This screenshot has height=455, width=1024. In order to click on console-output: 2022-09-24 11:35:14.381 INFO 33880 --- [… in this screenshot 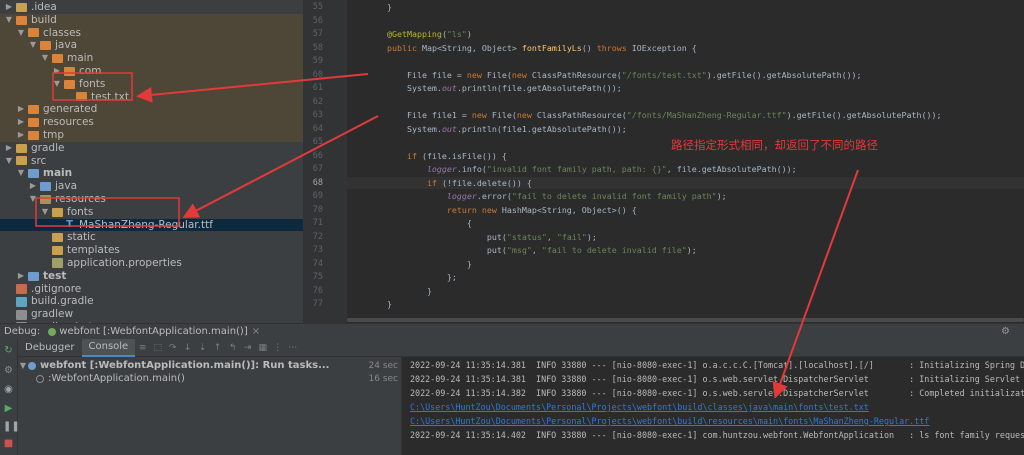, I will do `click(713, 406)`.